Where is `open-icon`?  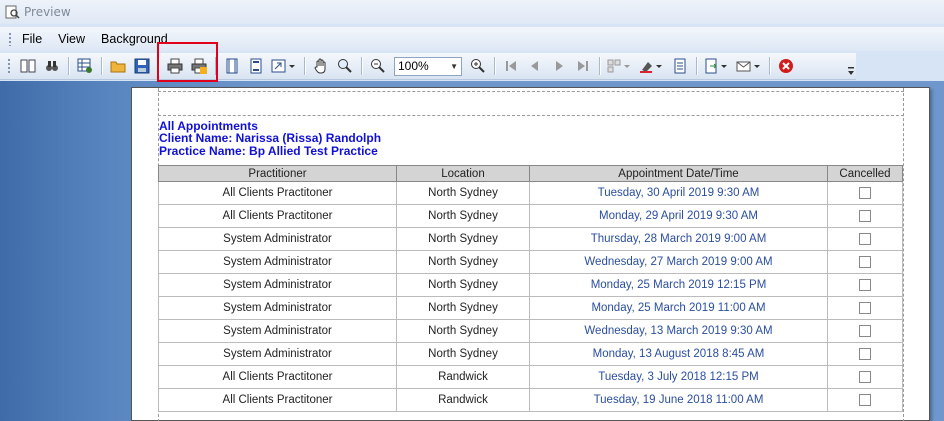
open-icon is located at coordinates (118, 67).